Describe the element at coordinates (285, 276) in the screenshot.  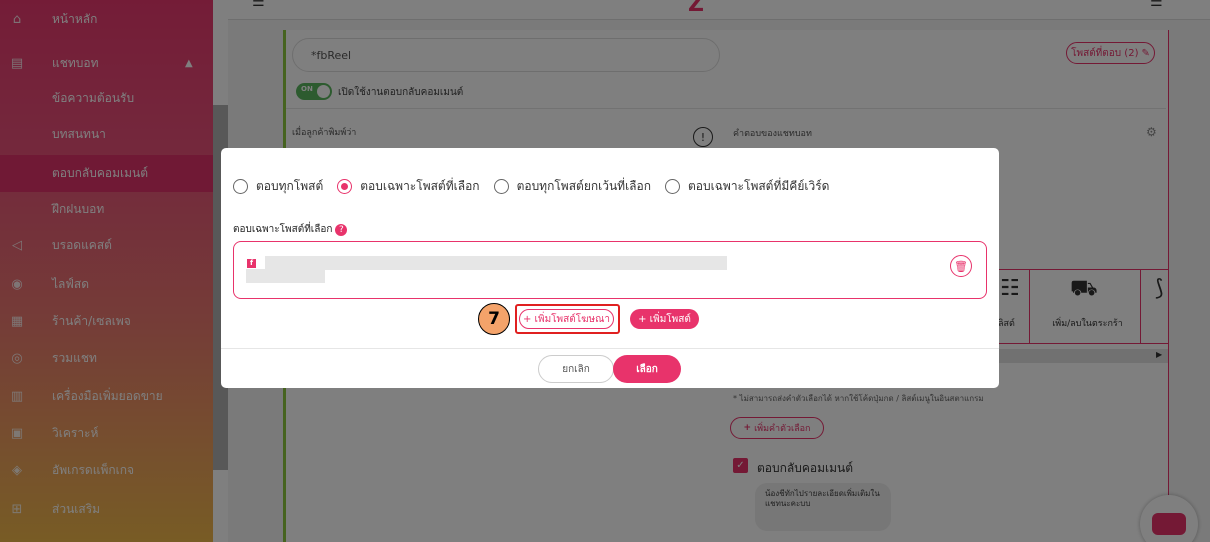
I see `post-subtitle-redacted` at that location.